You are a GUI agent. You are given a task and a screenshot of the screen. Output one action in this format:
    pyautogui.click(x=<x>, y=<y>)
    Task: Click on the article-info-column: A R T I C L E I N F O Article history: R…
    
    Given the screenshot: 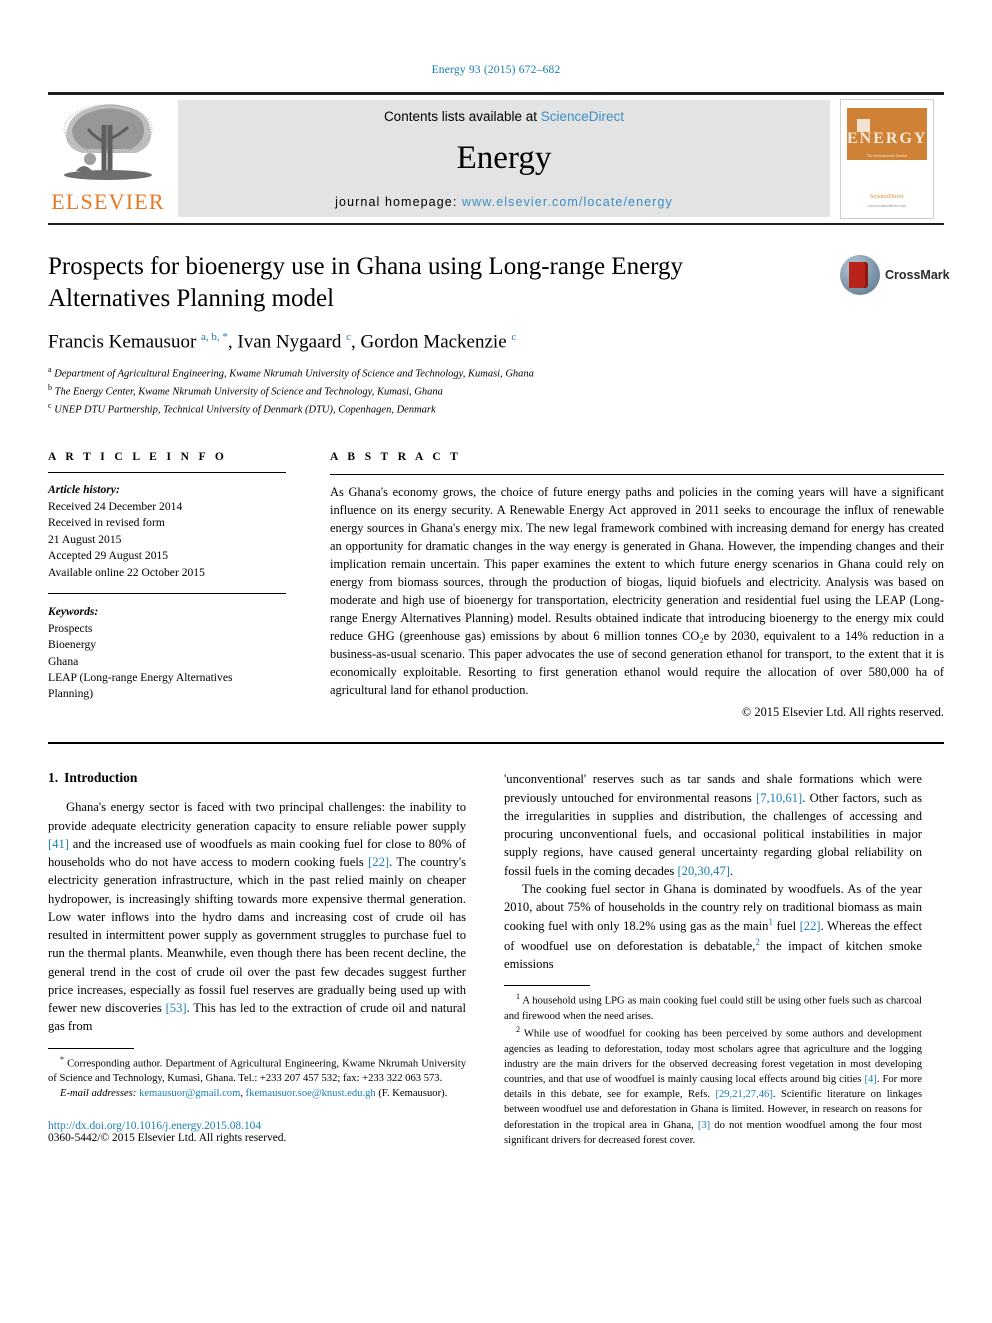 What is the action you would take?
    pyautogui.click(x=167, y=585)
    